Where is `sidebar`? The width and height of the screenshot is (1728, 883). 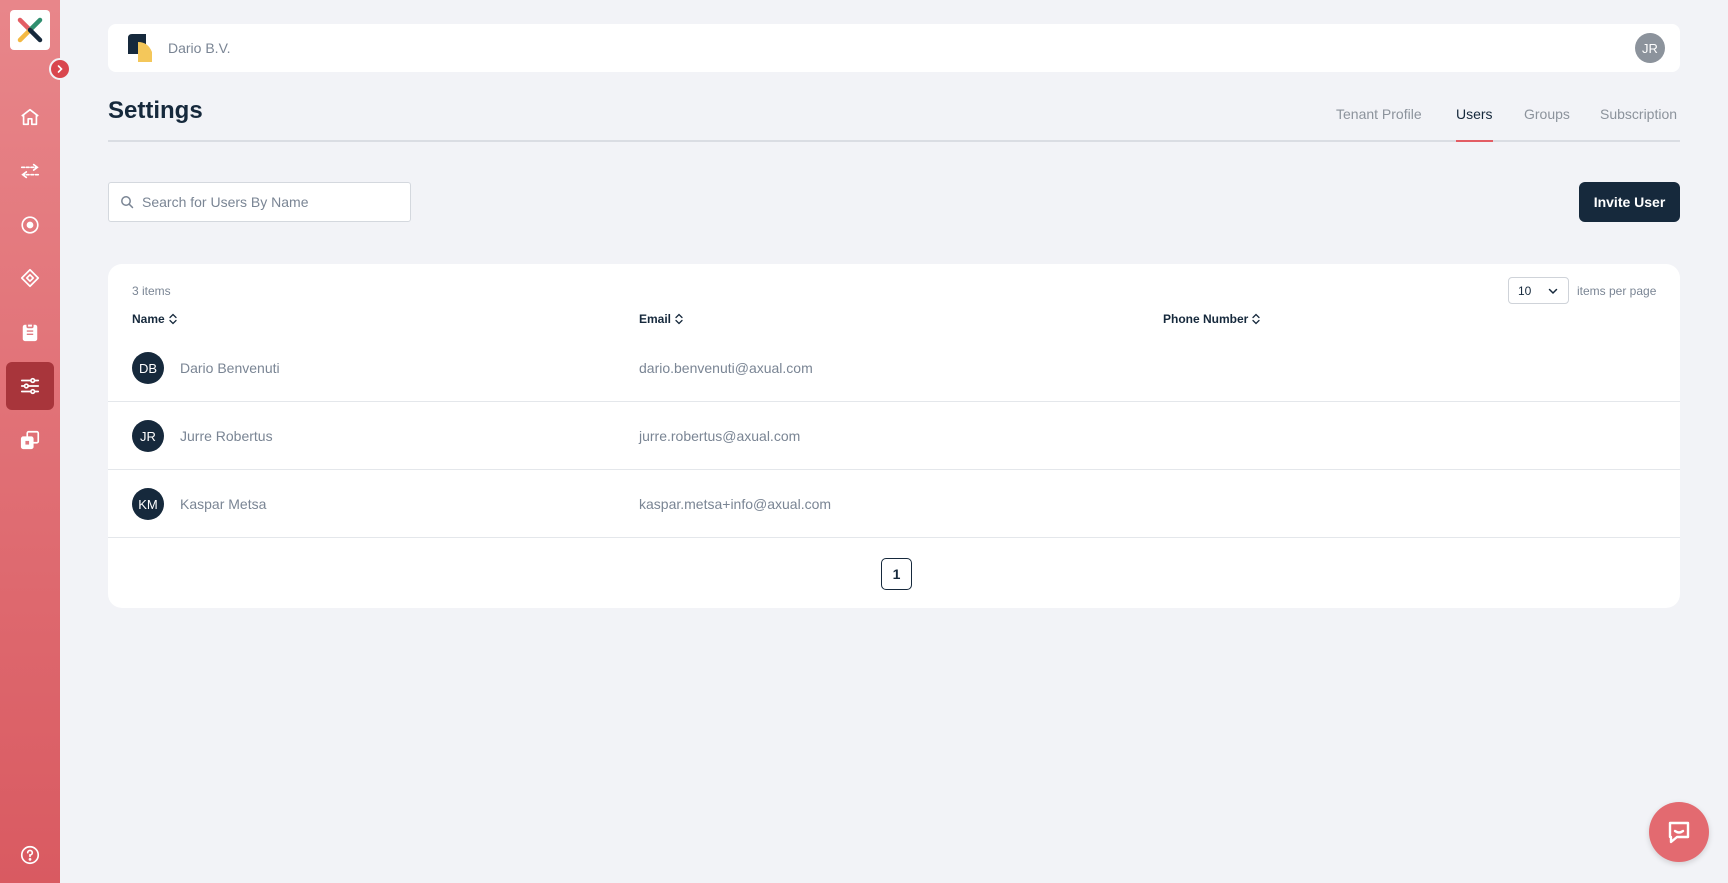
sidebar is located at coordinates (35, 441).